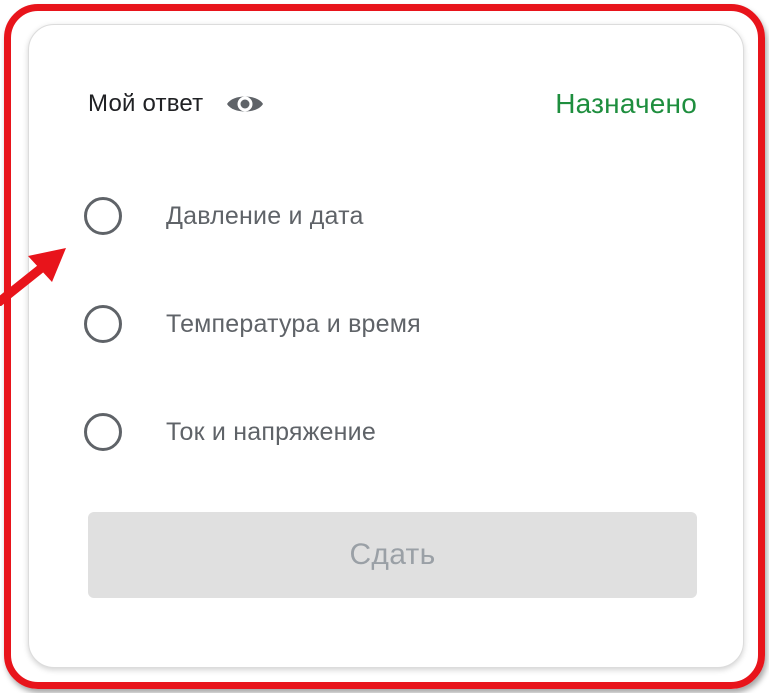 This screenshot has height=693, width=769. I want to click on status-label: Назначено, so click(626, 103).